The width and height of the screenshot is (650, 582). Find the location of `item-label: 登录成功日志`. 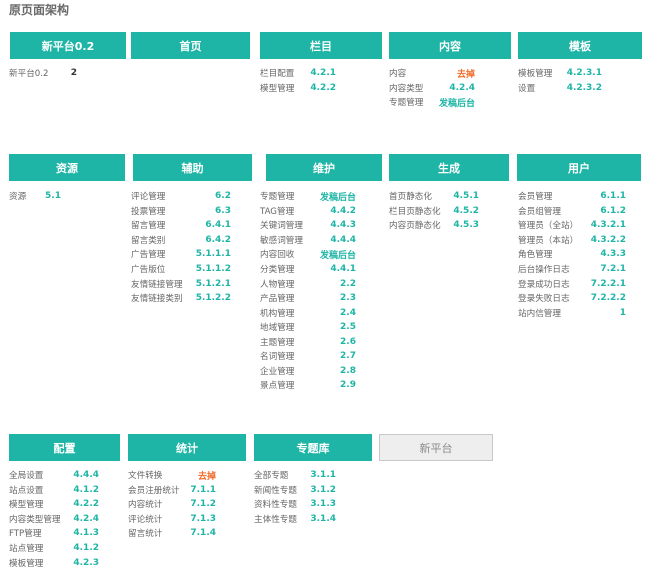

item-label: 登录成功日志 is located at coordinates (544, 284).